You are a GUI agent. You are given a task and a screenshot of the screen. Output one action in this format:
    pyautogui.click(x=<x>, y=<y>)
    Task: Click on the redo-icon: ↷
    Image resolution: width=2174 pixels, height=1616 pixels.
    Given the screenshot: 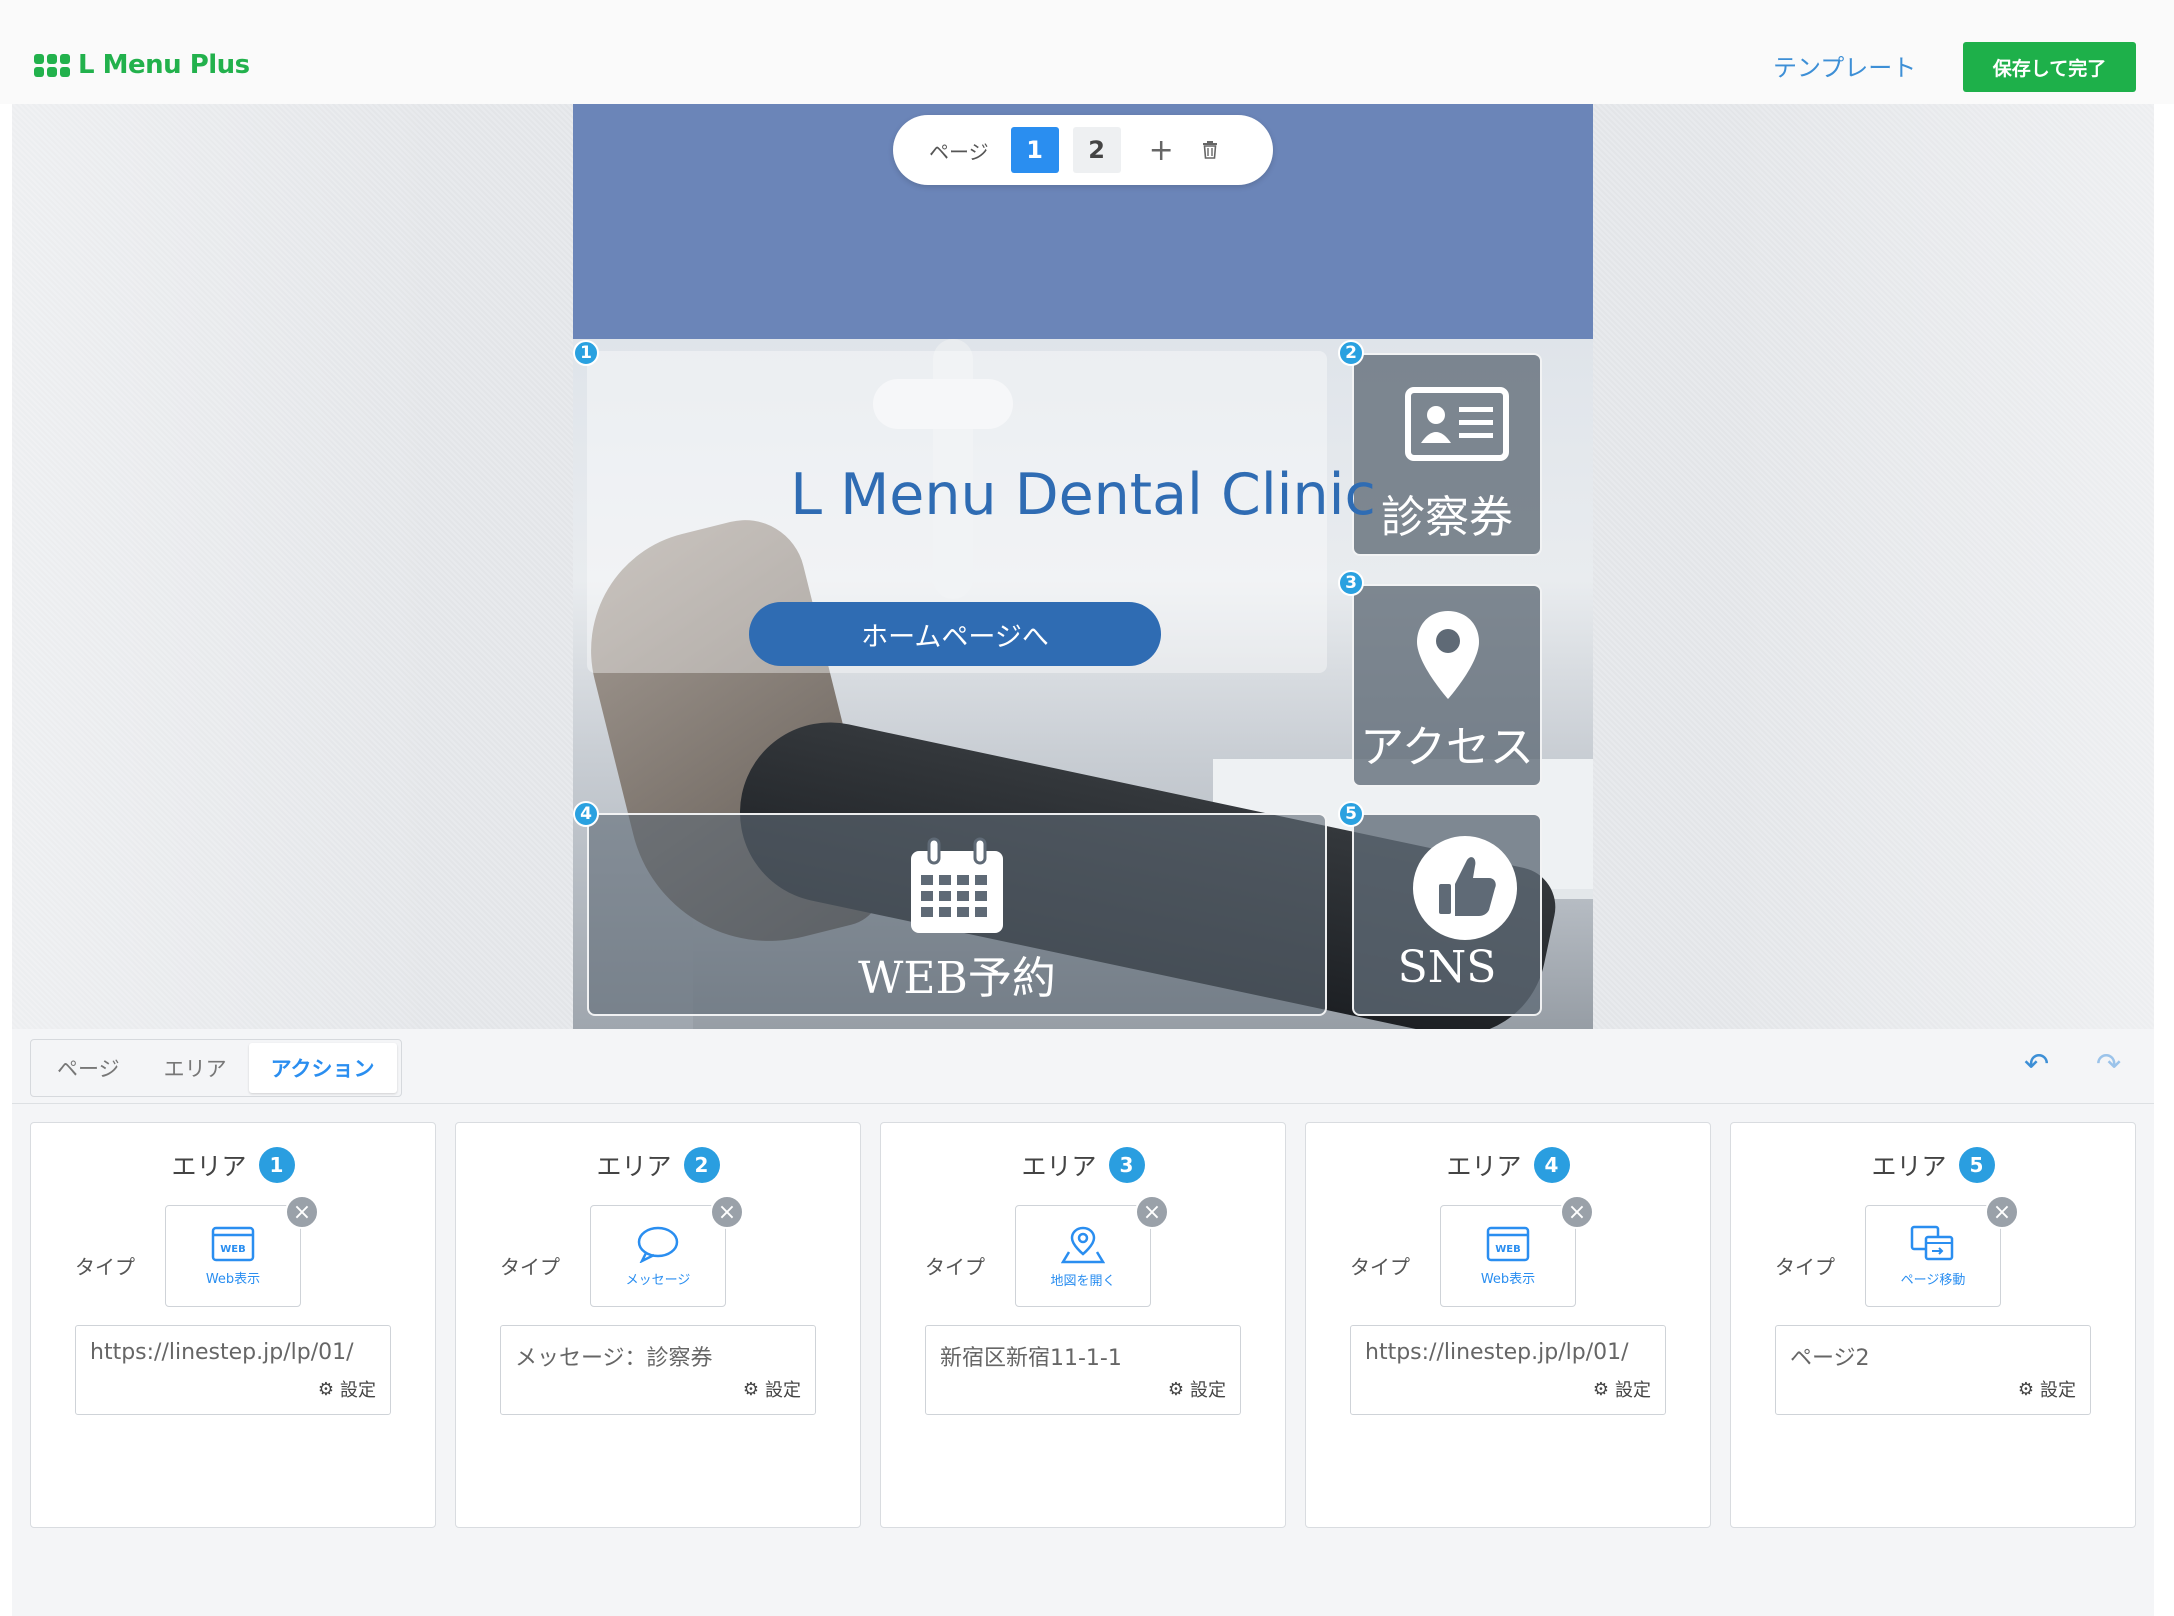 What is the action you would take?
    pyautogui.click(x=2108, y=1064)
    